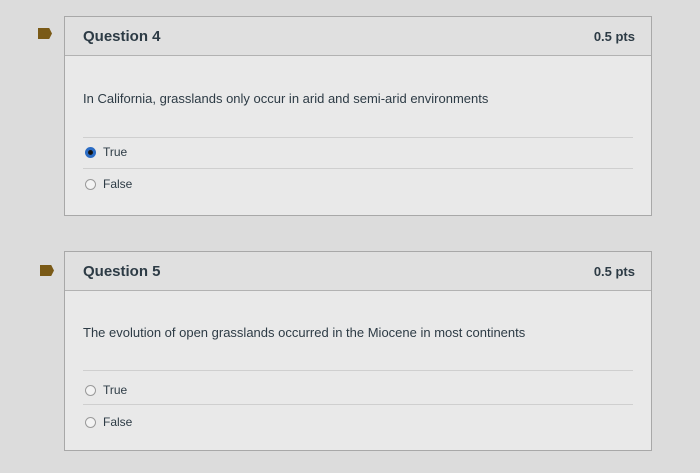 The width and height of the screenshot is (700, 473). I want to click on radio-button-selected, so click(90, 152).